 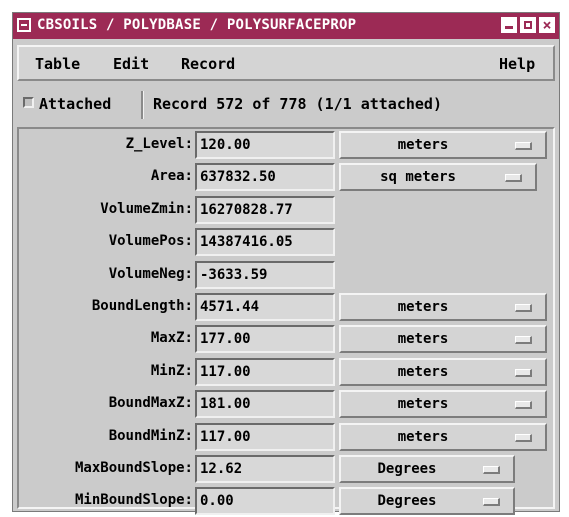 I want to click on minimize-icon, so click(x=509, y=25).